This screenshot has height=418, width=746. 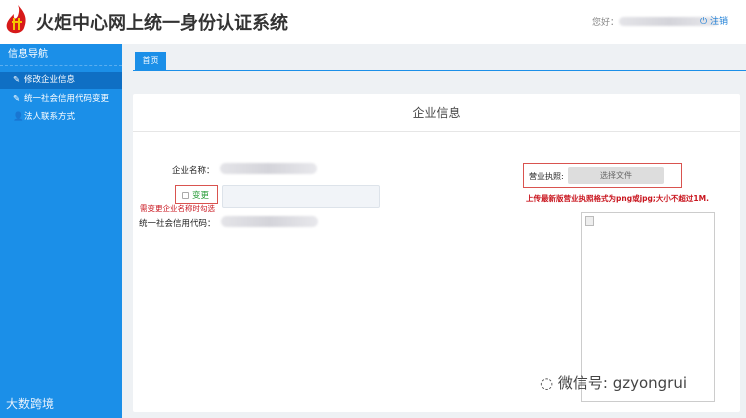 I want to click on sidebar: 信息导航 ✎ 修改企业信息 ✎ 统一社会信用代码变更 👤法人联系方式 大数跨境, so click(x=61, y=231).